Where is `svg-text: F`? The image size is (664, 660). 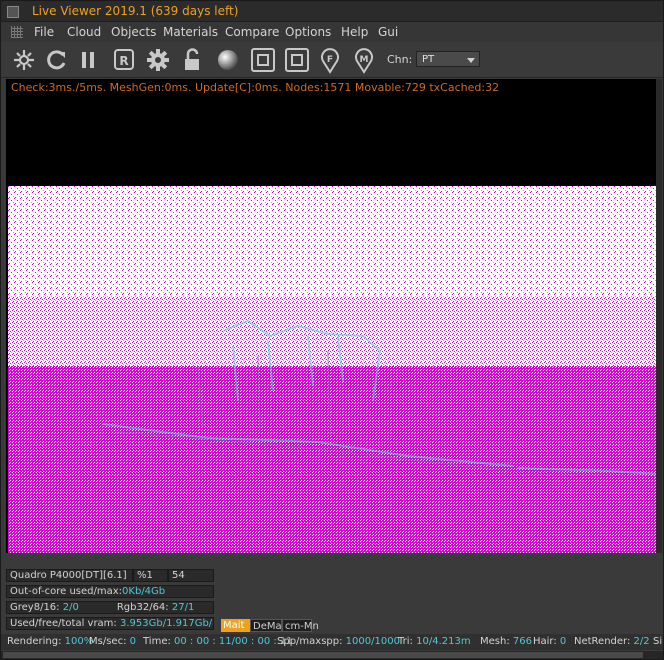
svg-text: F is located at coordinates (330, 60).